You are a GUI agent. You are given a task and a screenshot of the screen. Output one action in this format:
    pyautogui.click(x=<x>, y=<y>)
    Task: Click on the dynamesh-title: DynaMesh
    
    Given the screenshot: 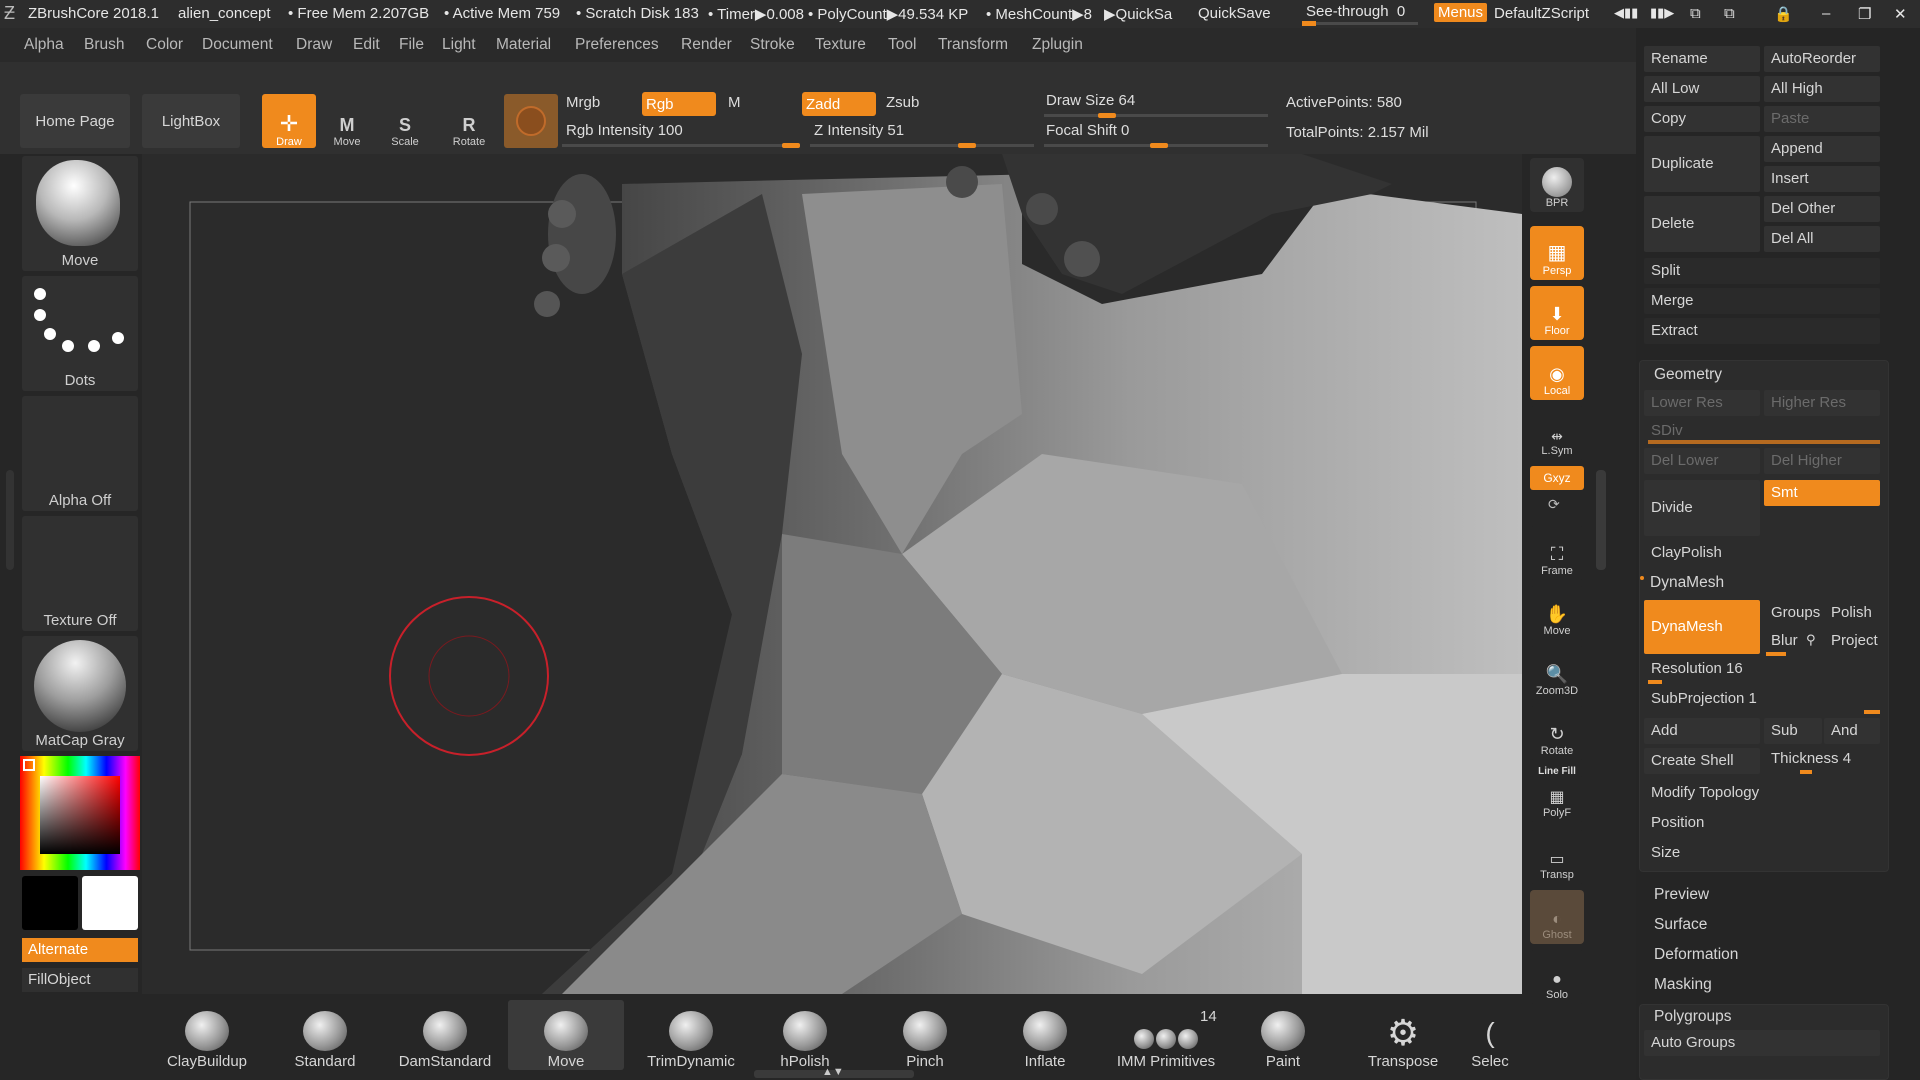 What is the action you would take?
    pyautogui.click(x=1687, y=583)
    